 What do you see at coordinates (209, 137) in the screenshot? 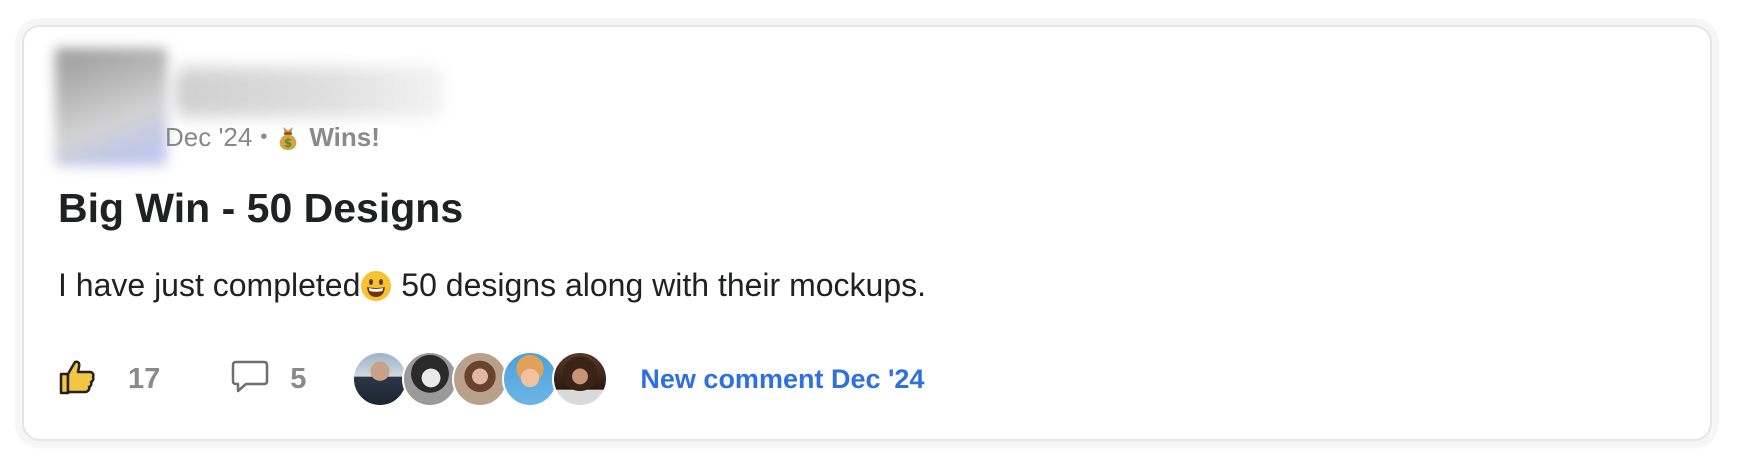
I see `post-date: Dec '24` at bounding box center [209, 137].